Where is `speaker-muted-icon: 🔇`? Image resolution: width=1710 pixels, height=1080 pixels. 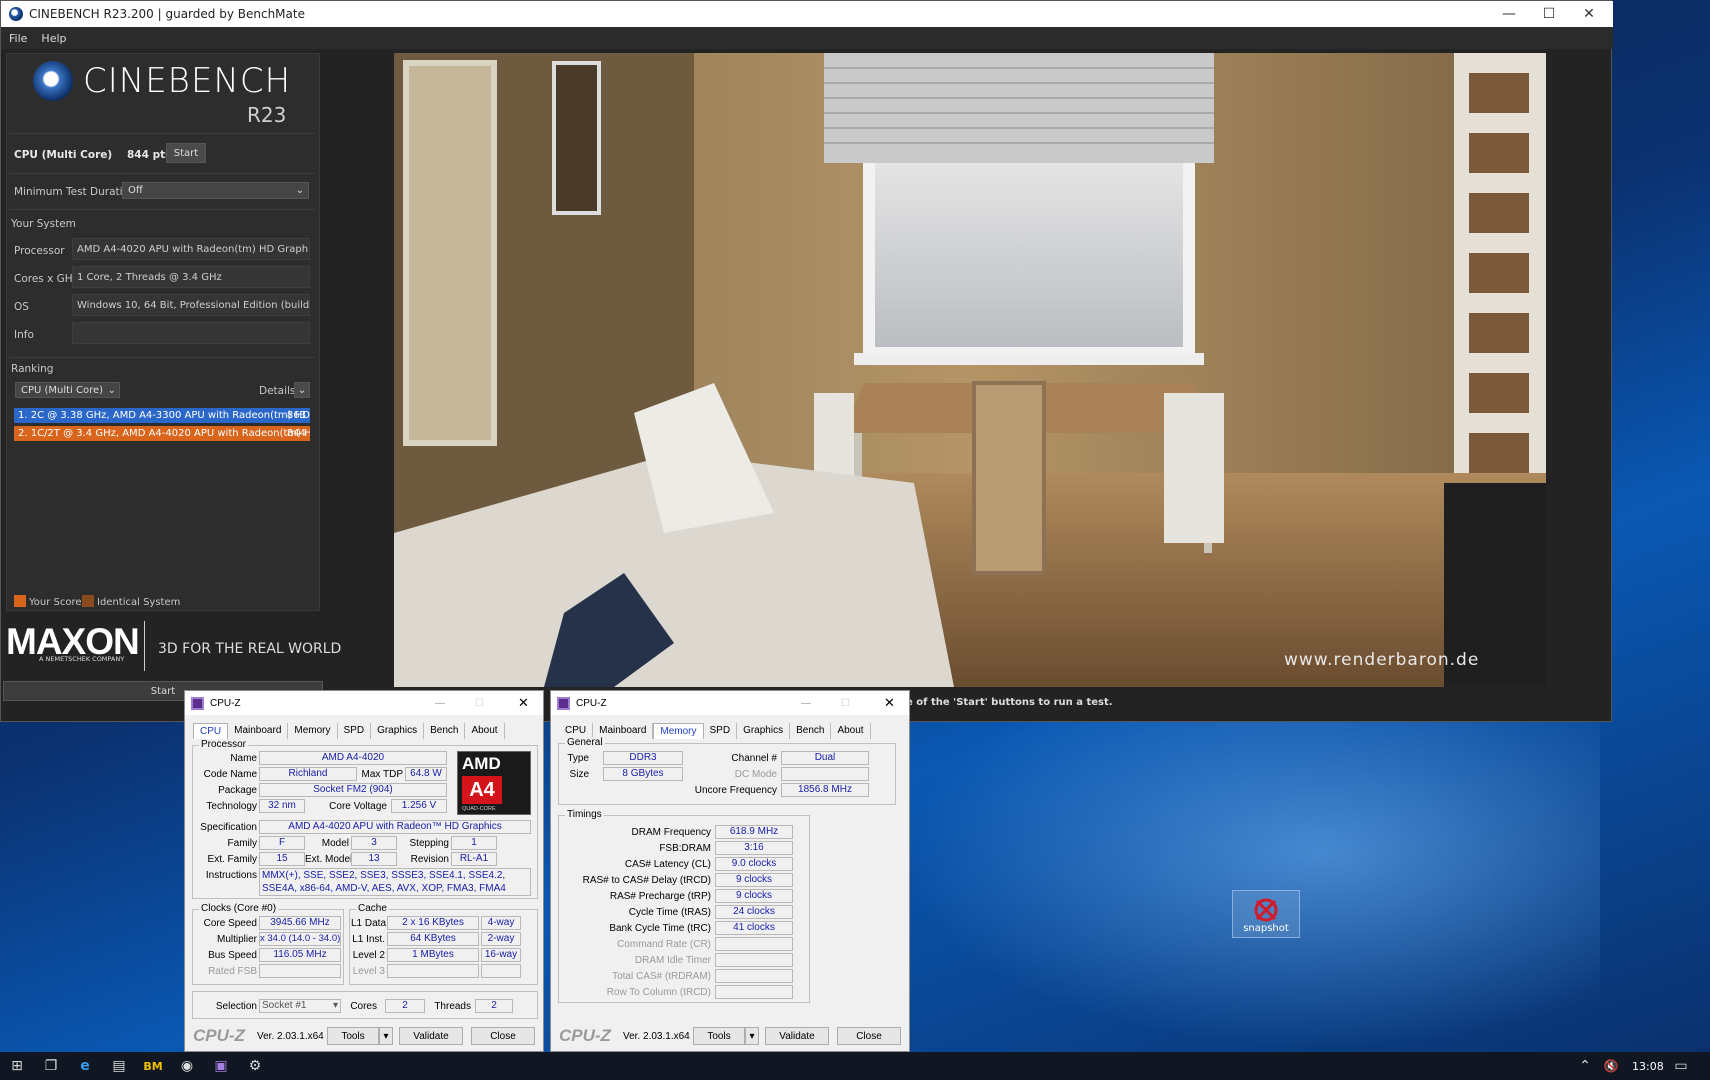 speaker-muted-icon: 🔇 is located at coordinates (1611, 1066).